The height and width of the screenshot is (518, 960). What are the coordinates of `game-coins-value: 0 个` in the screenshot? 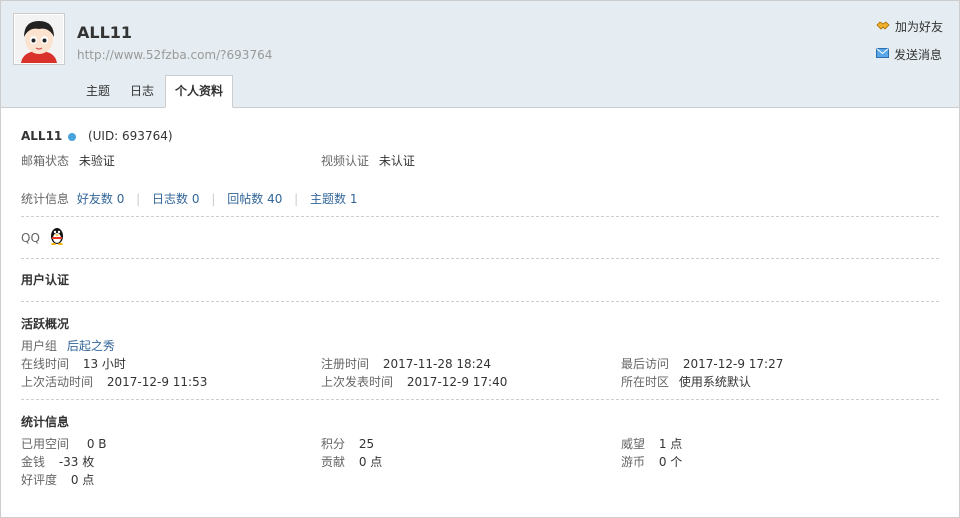 It's located at (670, 462).